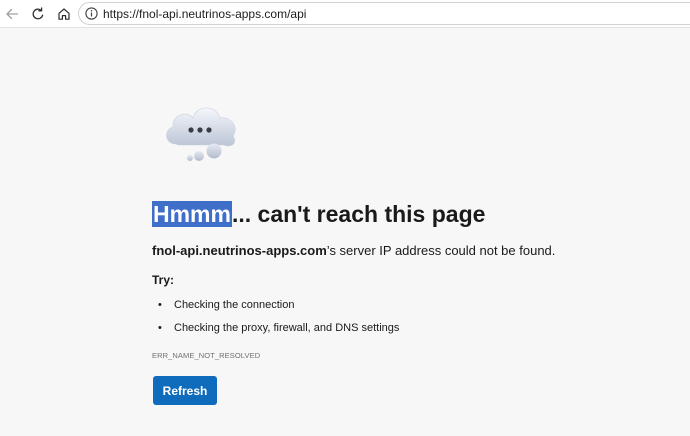 This screenshot has height=436, width=690. Describe the element at coordinates (204, 14) in the screenshot. I see `url-text: https://fnol-api.neutrinos-apps.com/api` at that location.